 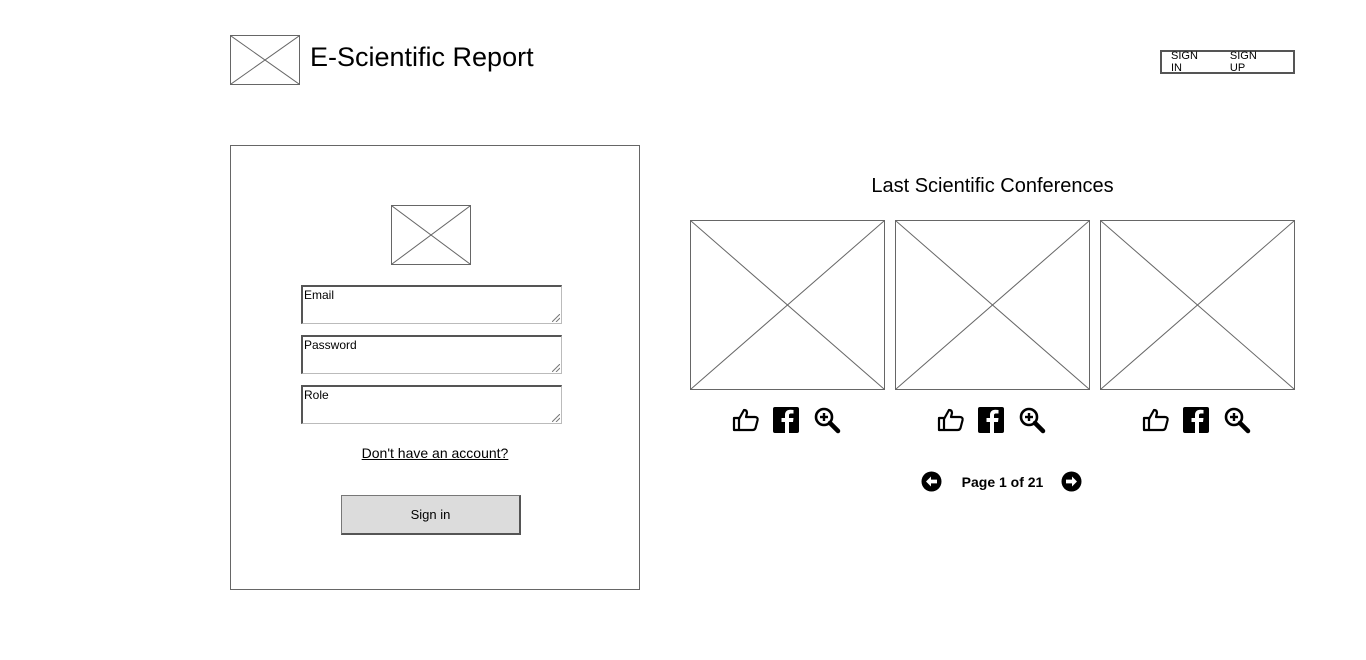 What do you see at coordinates (422, 57) in the screenshot?
I see `app-title: E-Scientific Report` at bounding box center [422, 57].